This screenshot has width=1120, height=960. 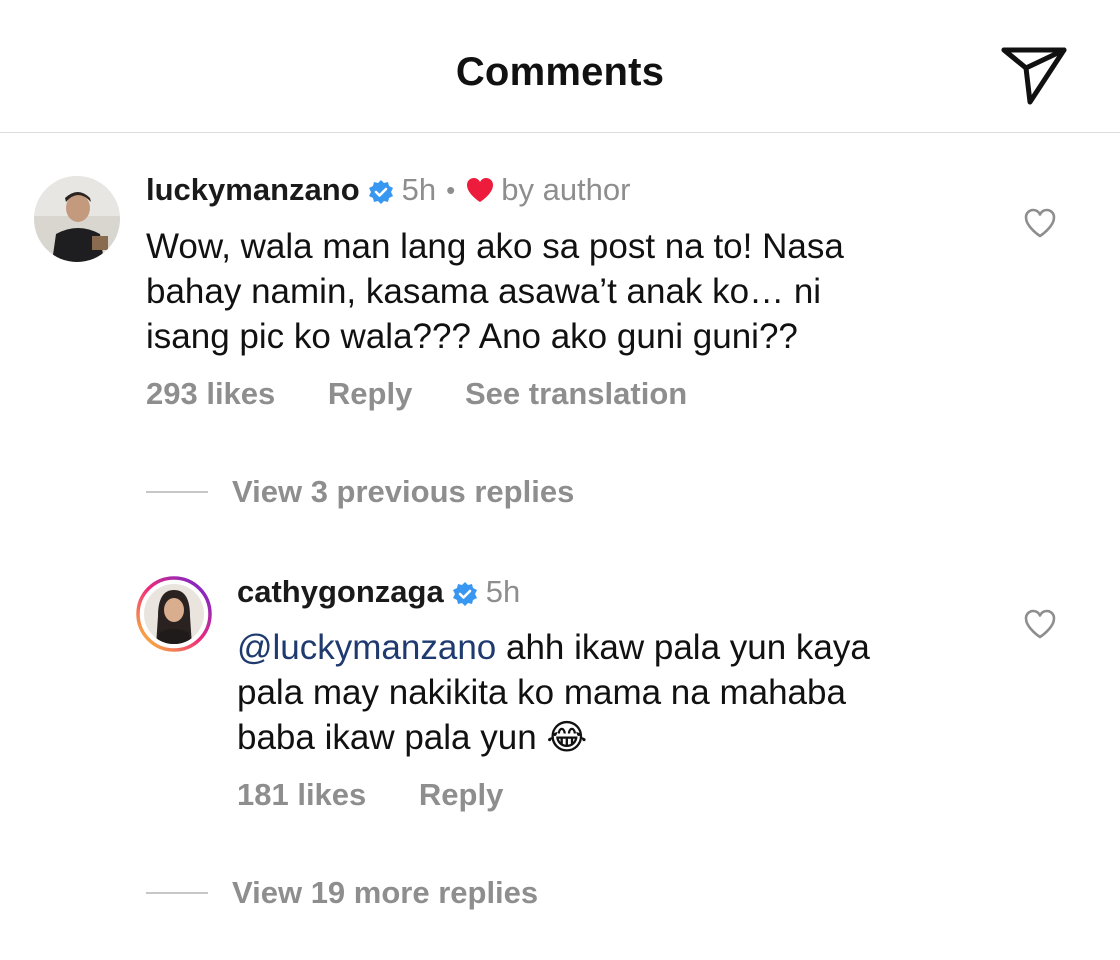 I want to click on comments-header: Comments, so click(x=560, y=66).